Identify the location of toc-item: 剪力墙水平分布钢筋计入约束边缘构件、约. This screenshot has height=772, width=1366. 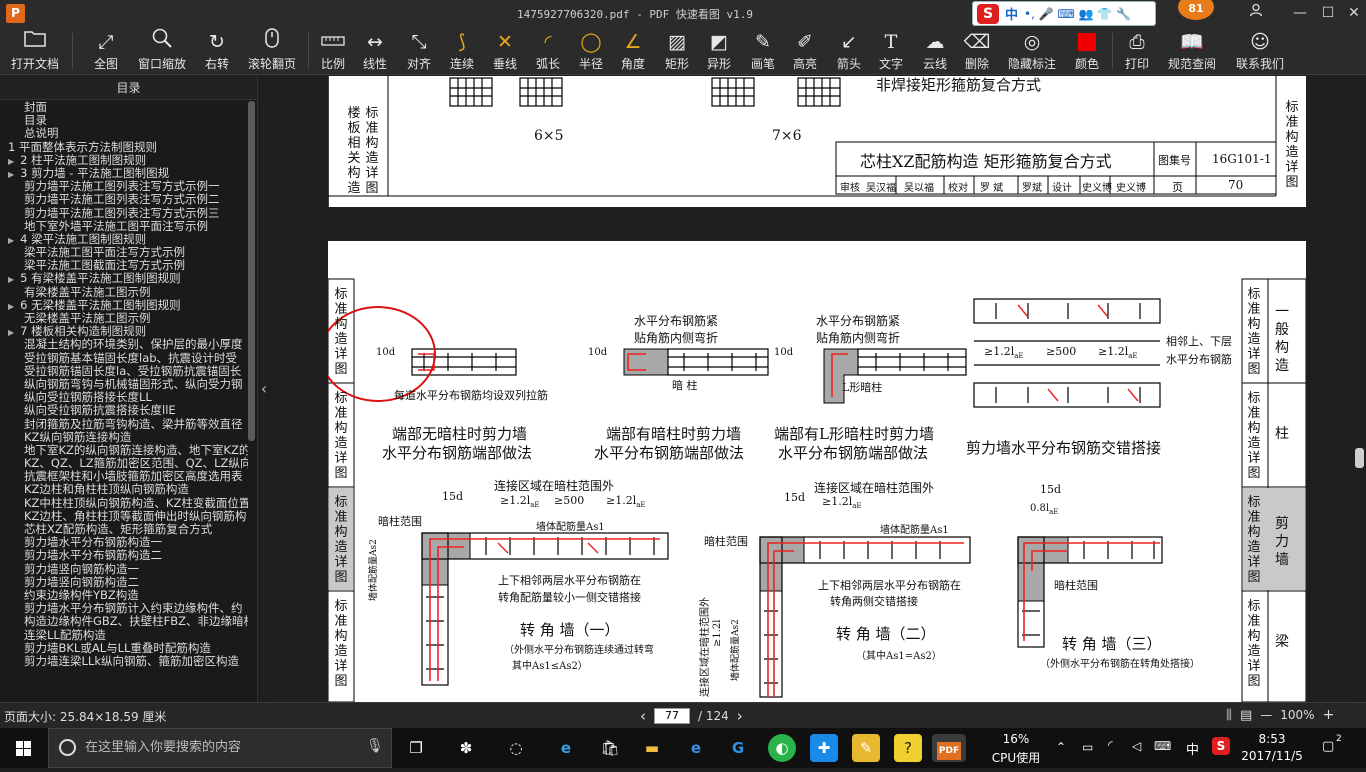
(124, 608).